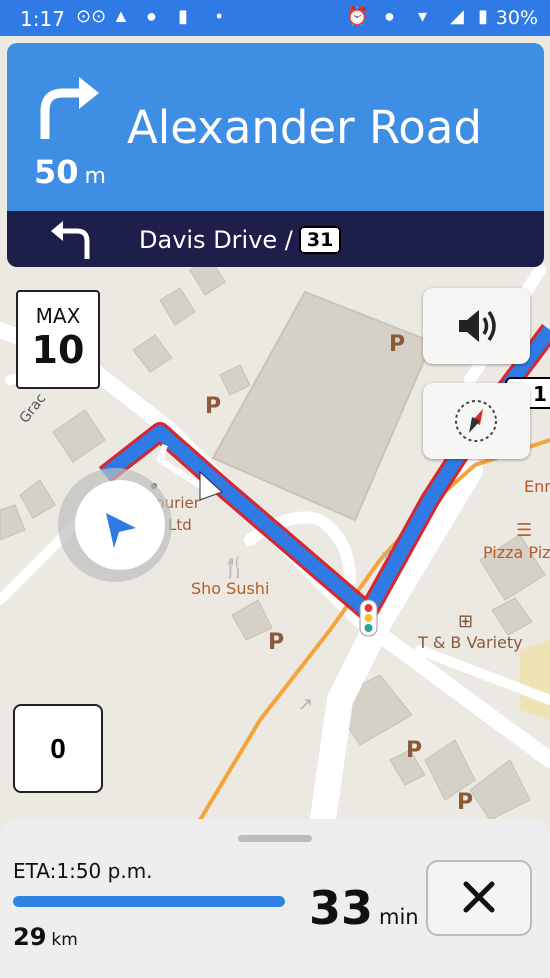 Image resolution: width=550 pixels, height=978 pixels. Describe the element at coordinates (465, 621) in the screenshot. I see `shop-basket-icon: ⊞` at that location.